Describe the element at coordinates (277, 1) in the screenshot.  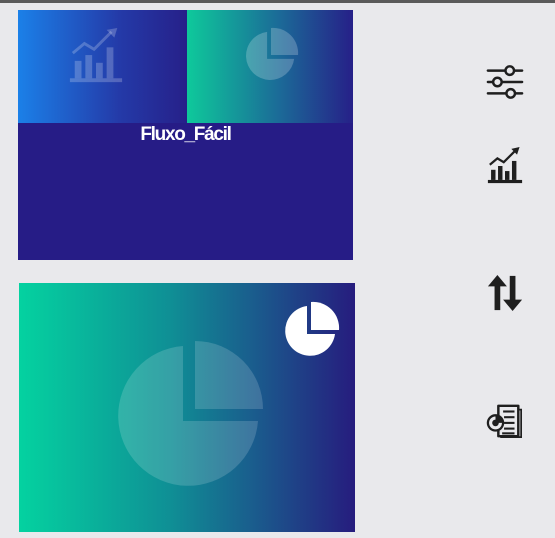
I see `window-top-bar` at that location.